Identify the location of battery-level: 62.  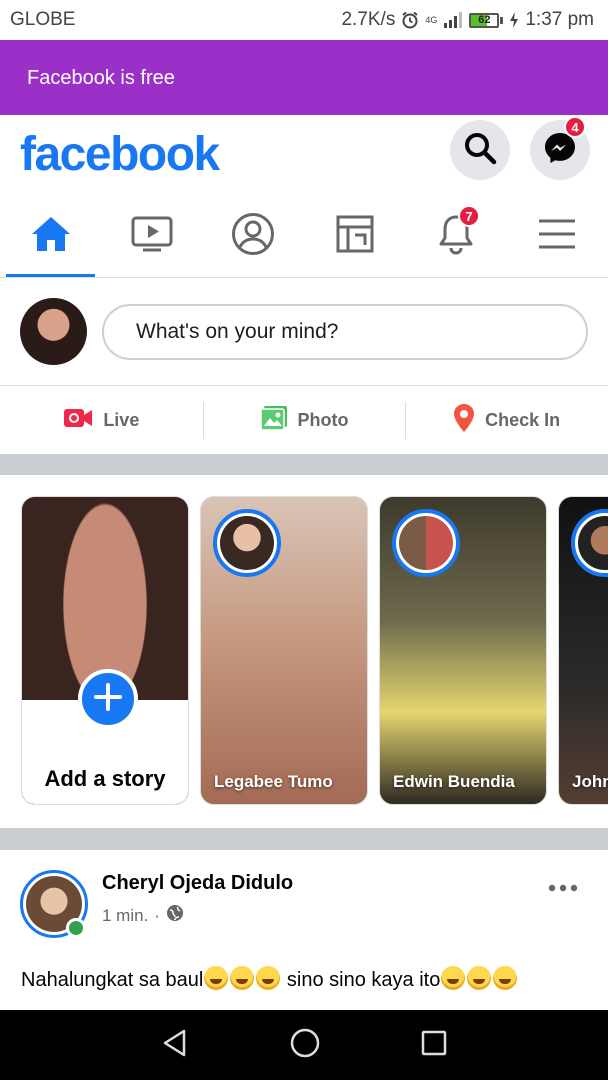
(484, 19).